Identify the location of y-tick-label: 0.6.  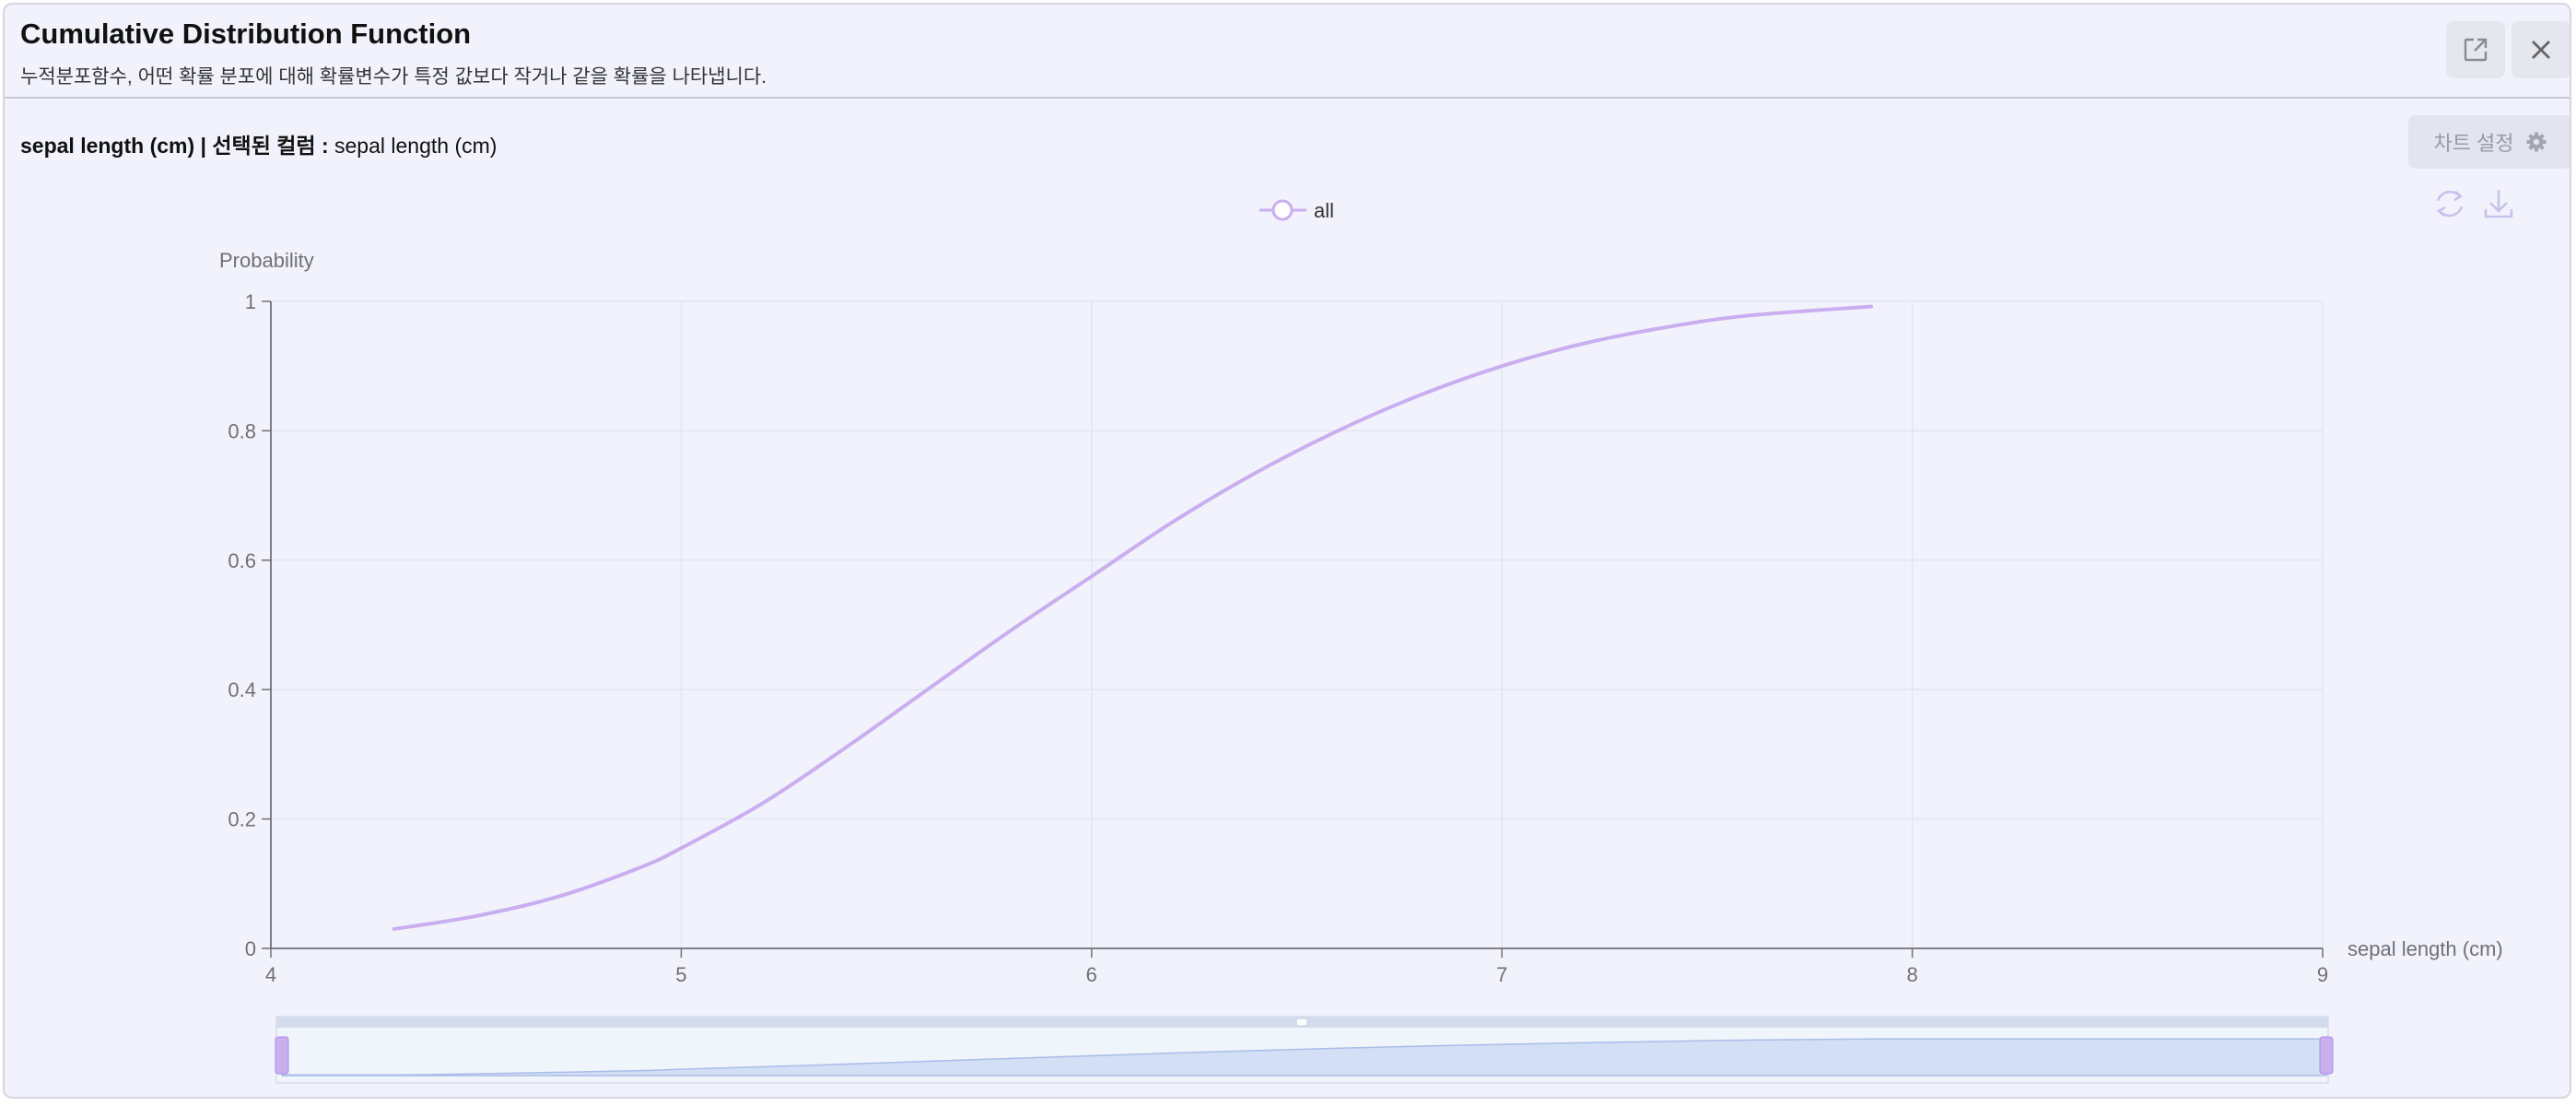
(242, 560).